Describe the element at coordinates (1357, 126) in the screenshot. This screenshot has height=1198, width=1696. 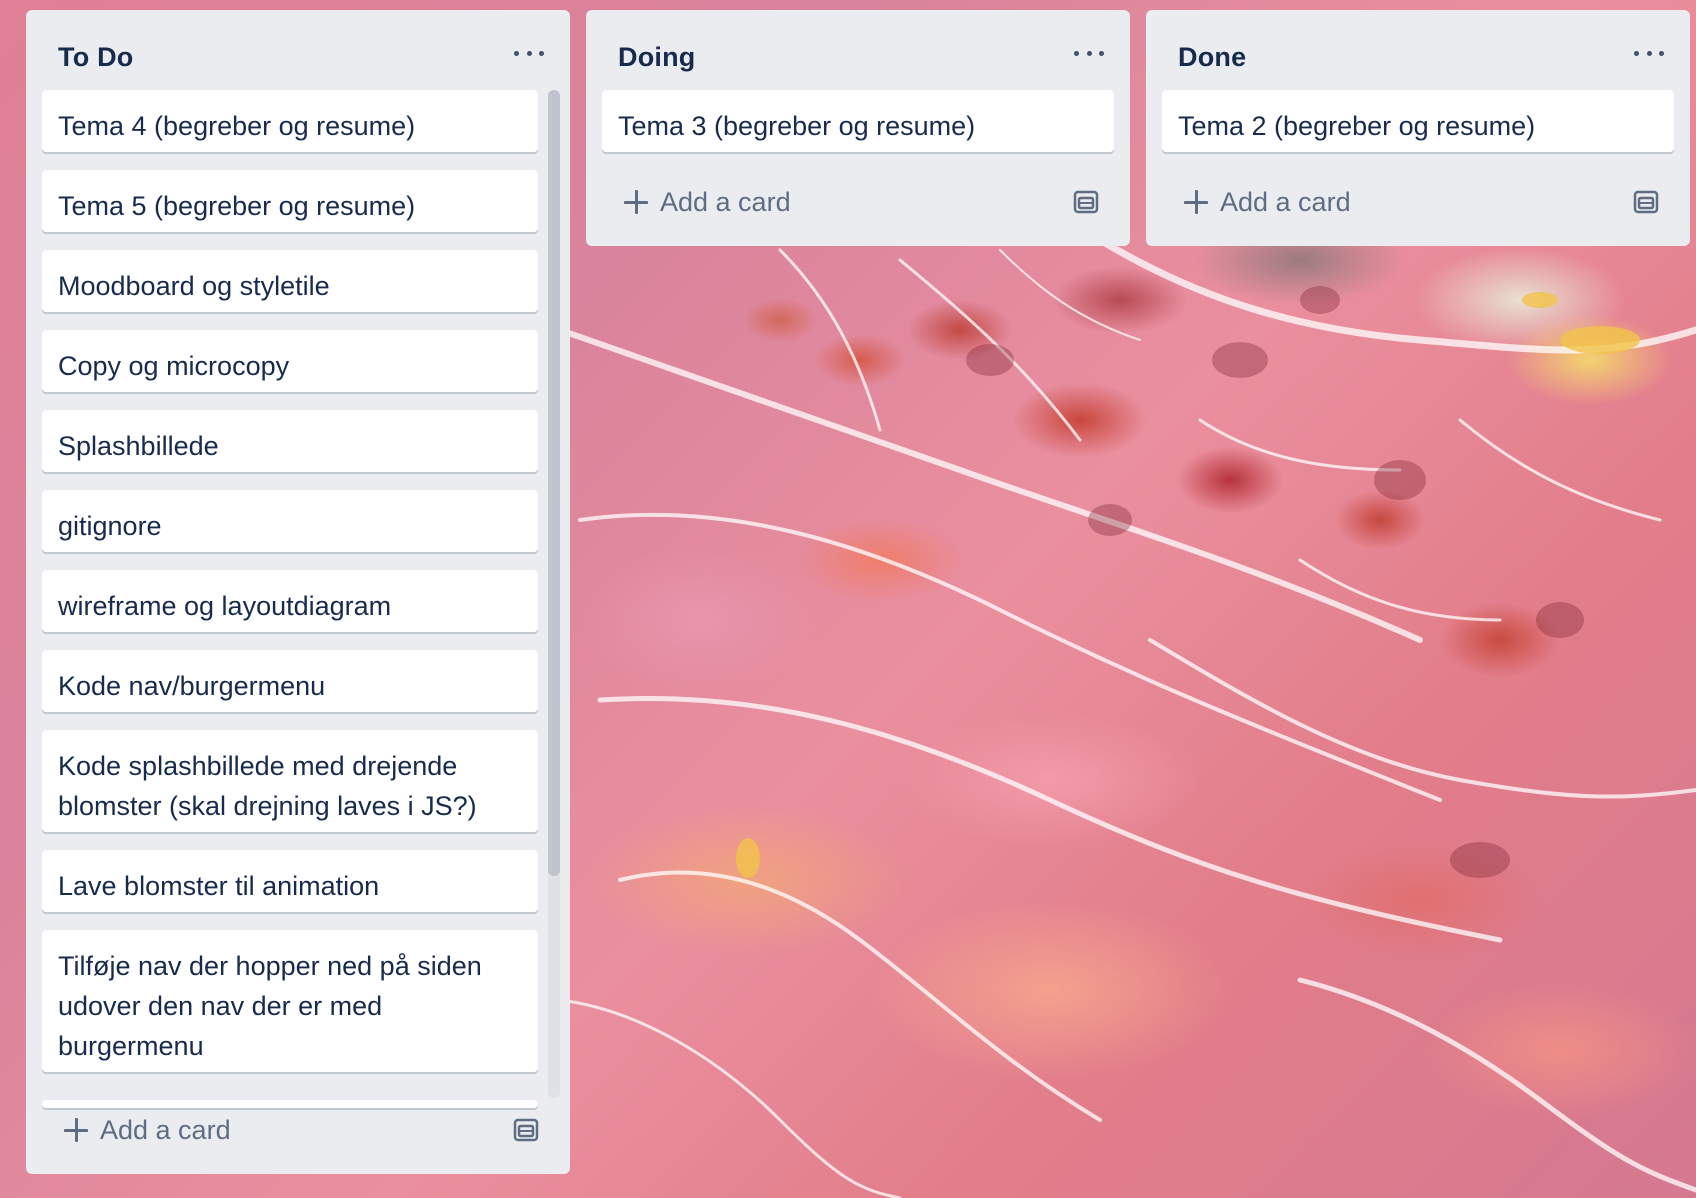
I see `card-title: Tema 2 (begreber og resume)` at that location.